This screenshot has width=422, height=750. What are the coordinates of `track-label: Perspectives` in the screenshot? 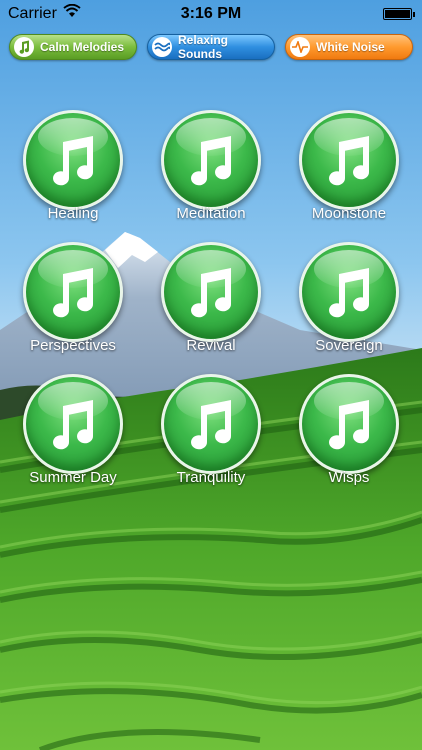 It's located at (73, 345).